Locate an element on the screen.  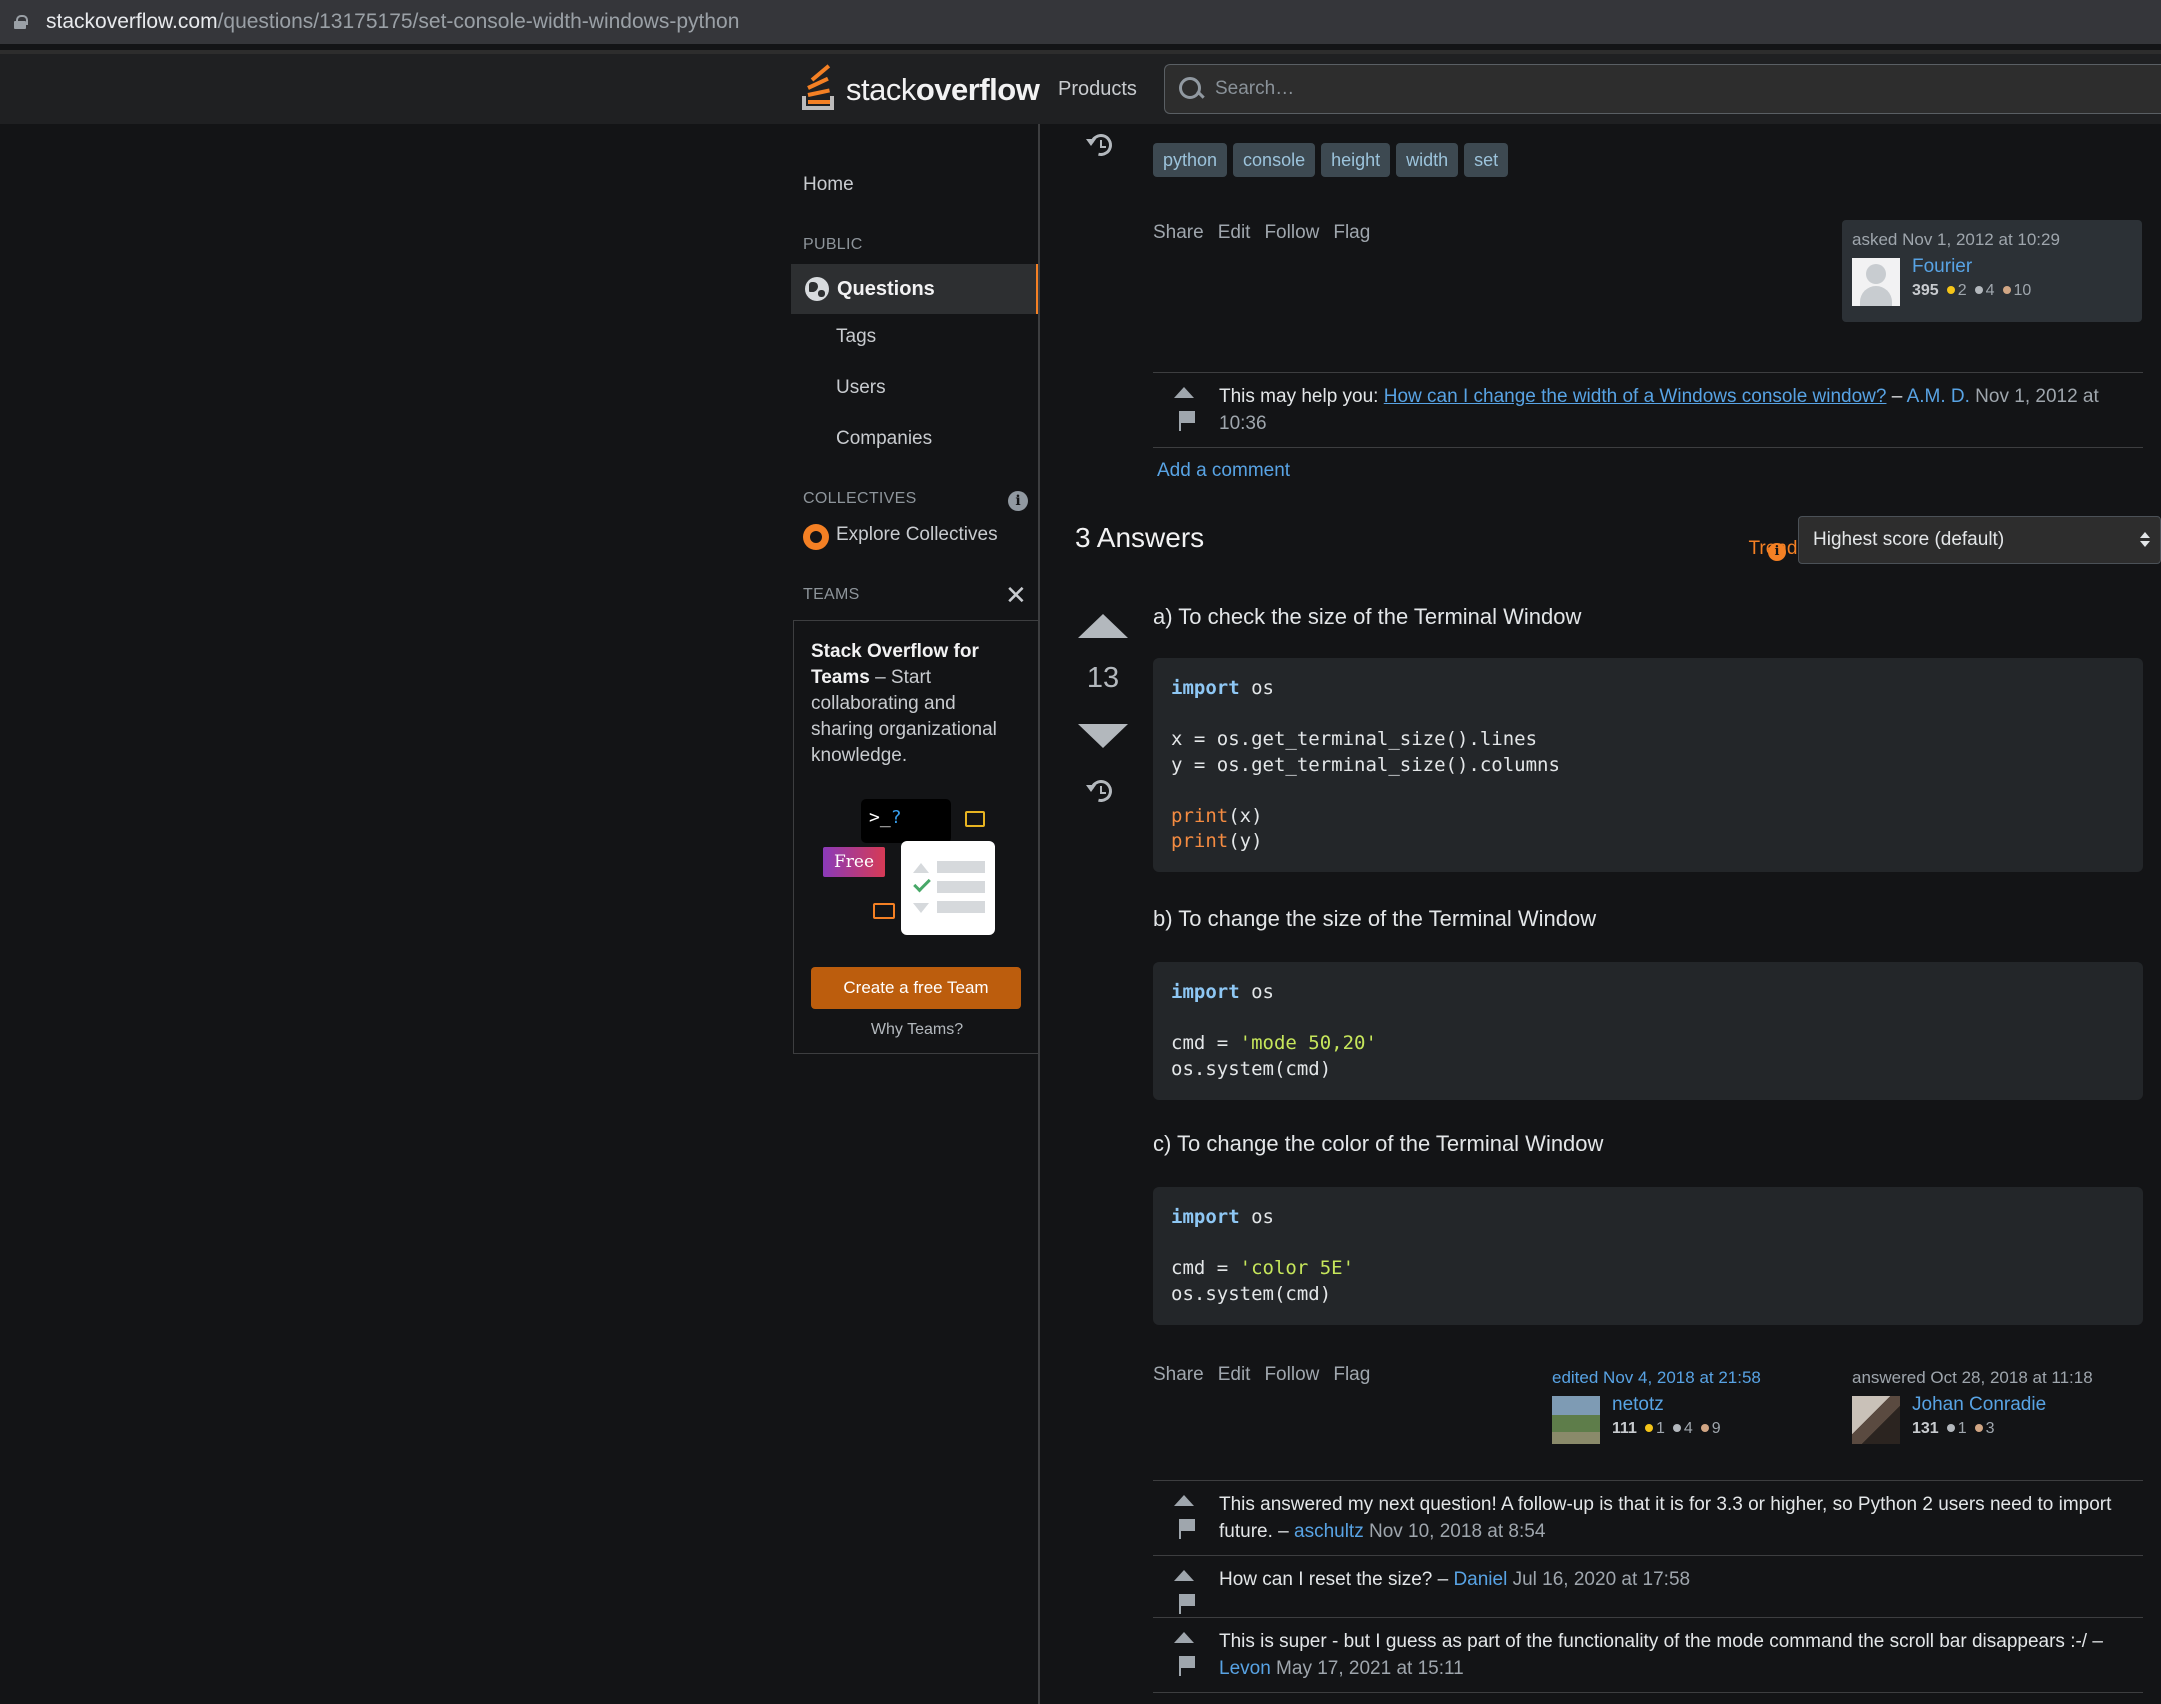
answers-count: 3 Answers is located at coordinates (1140, 537).